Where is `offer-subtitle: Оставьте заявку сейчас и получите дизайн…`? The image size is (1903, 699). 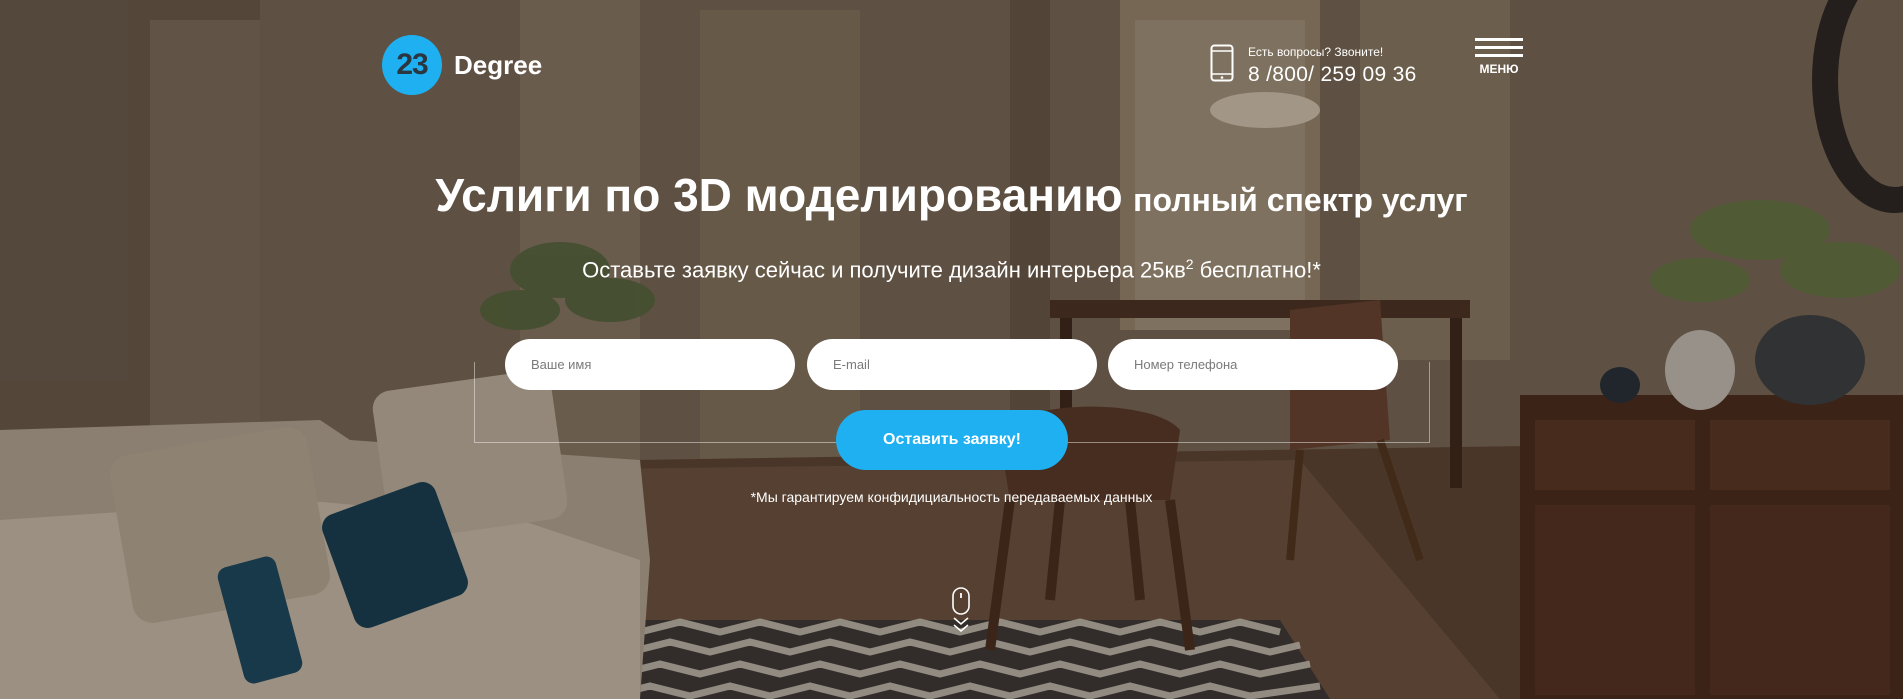 offer-subtitle: Оставьте заявку сейчас и получите дизайн… is located at coordinates (951, 269).